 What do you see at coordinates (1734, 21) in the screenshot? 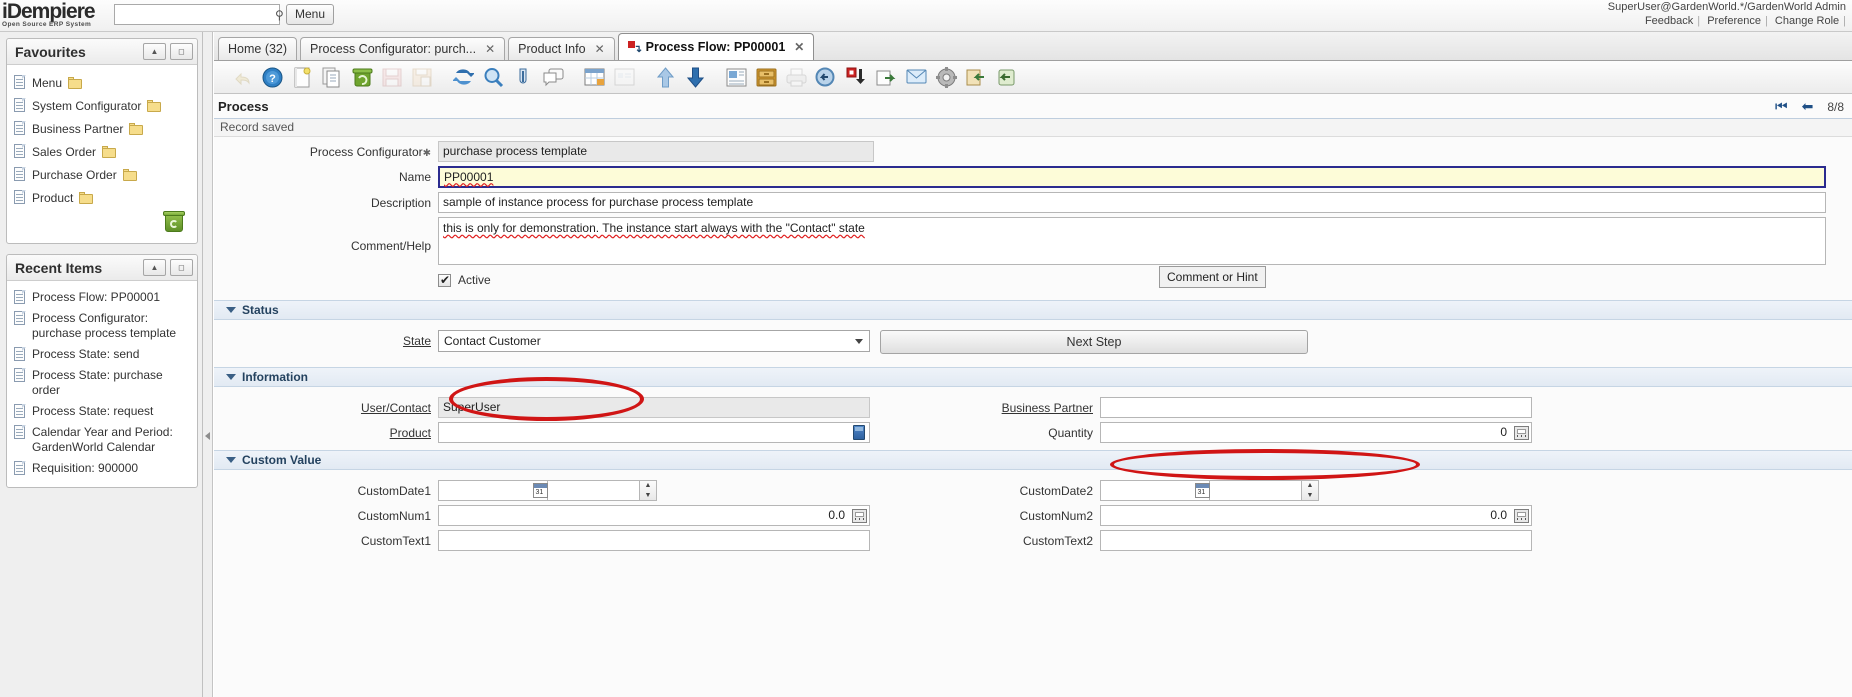
I see `preference-link: Preference` at bounding box center [1734, 21].